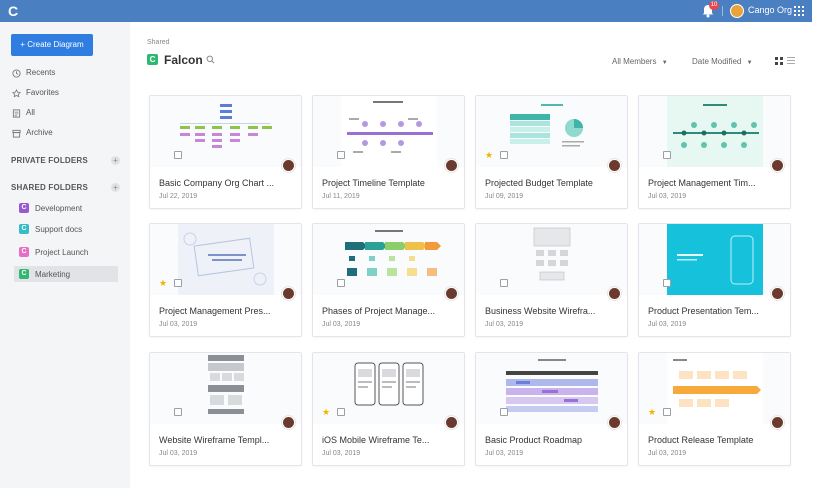 The width and height of the screenshot is (816, 502). I want to click on diagram-card: Business Website Wirefra... Jul 03, 2019, so click(551, 280).